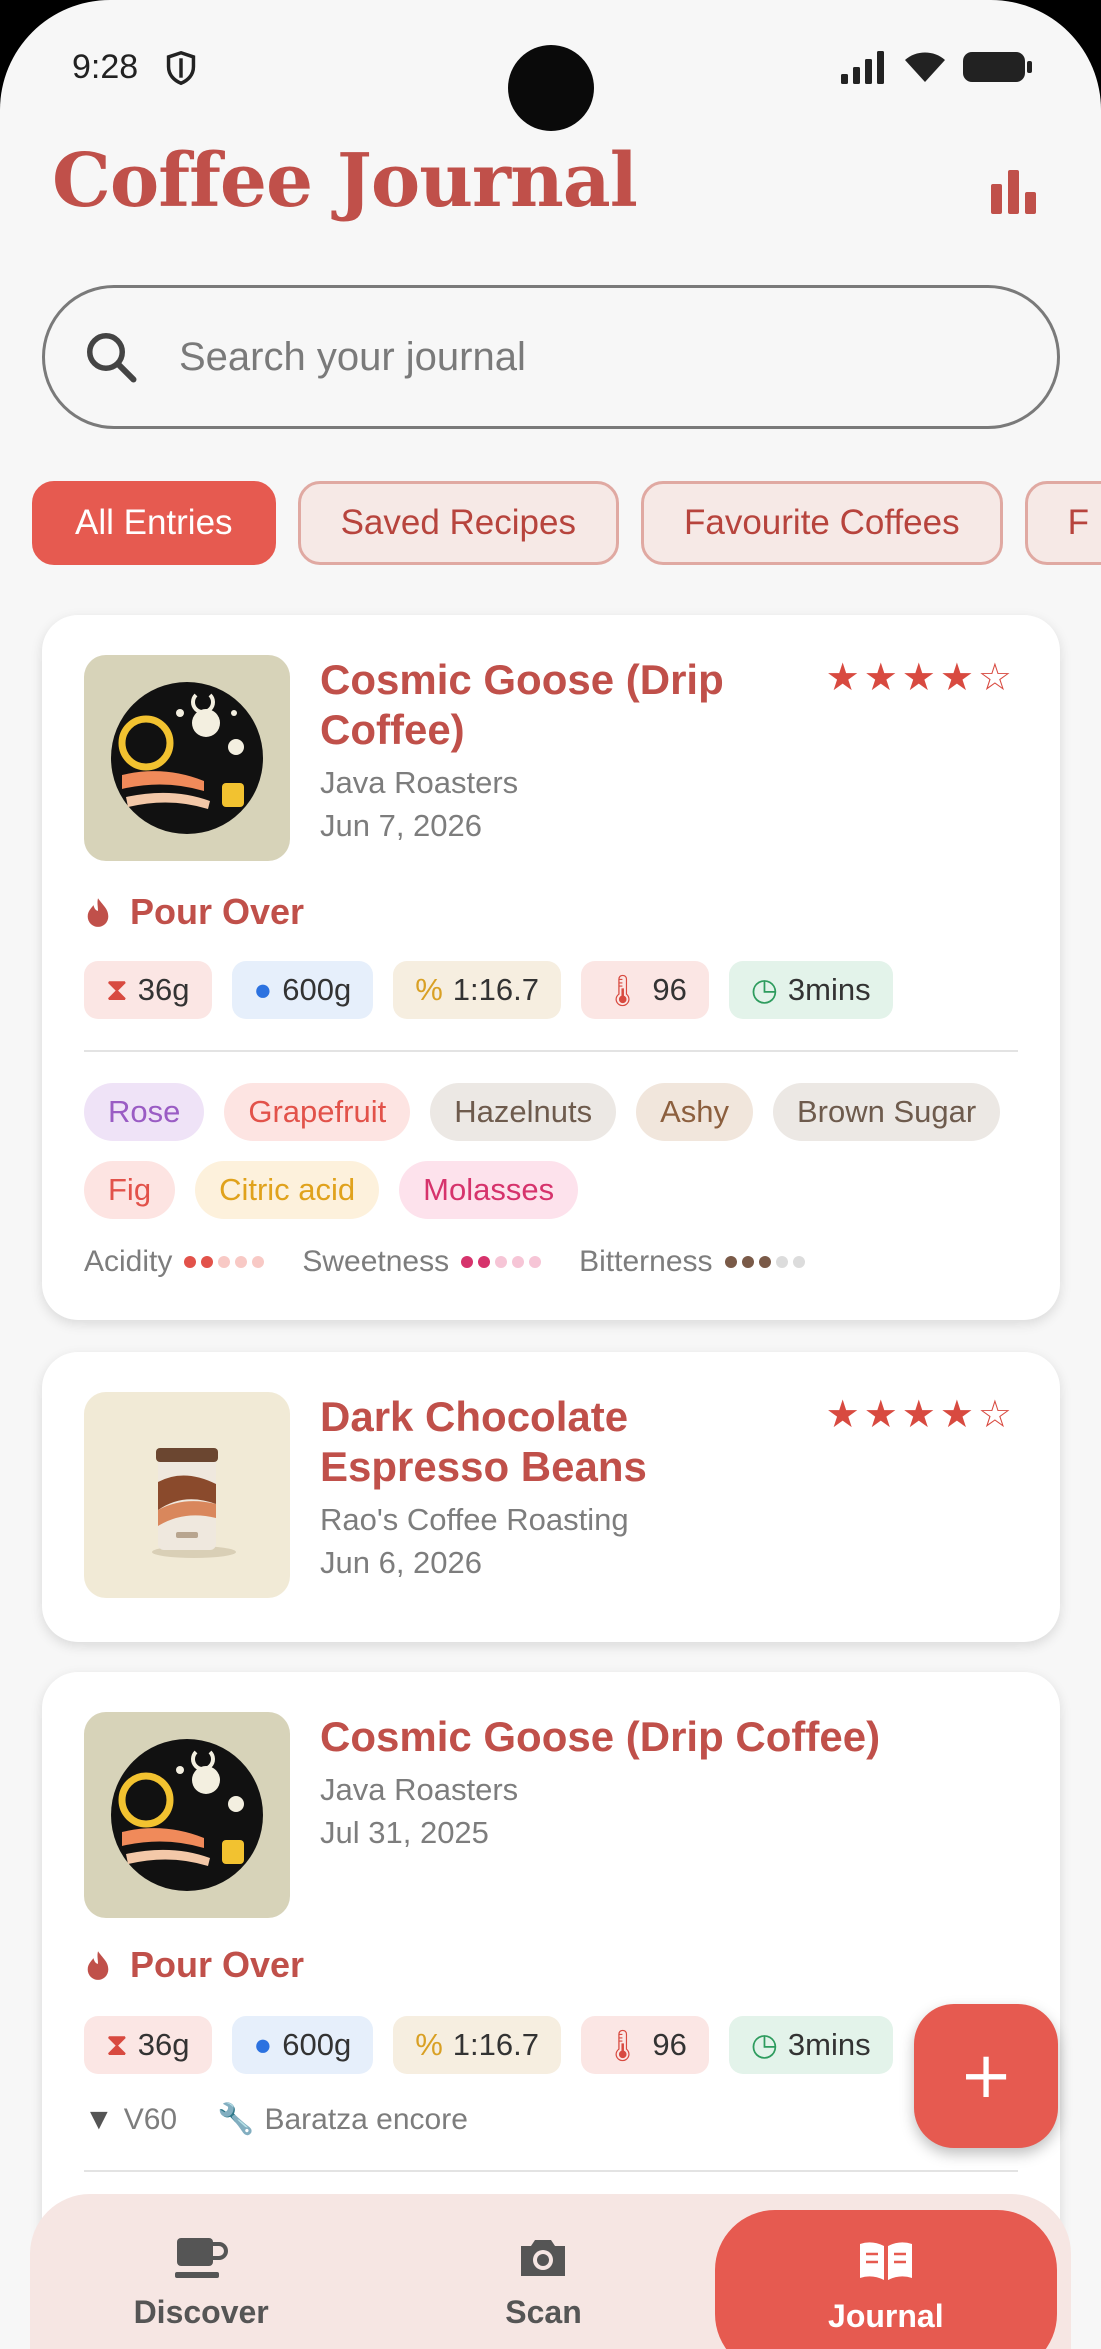 The height and width of the screenshot is (2349, 1101). I want to click on flame-icon, so click(98, 912).